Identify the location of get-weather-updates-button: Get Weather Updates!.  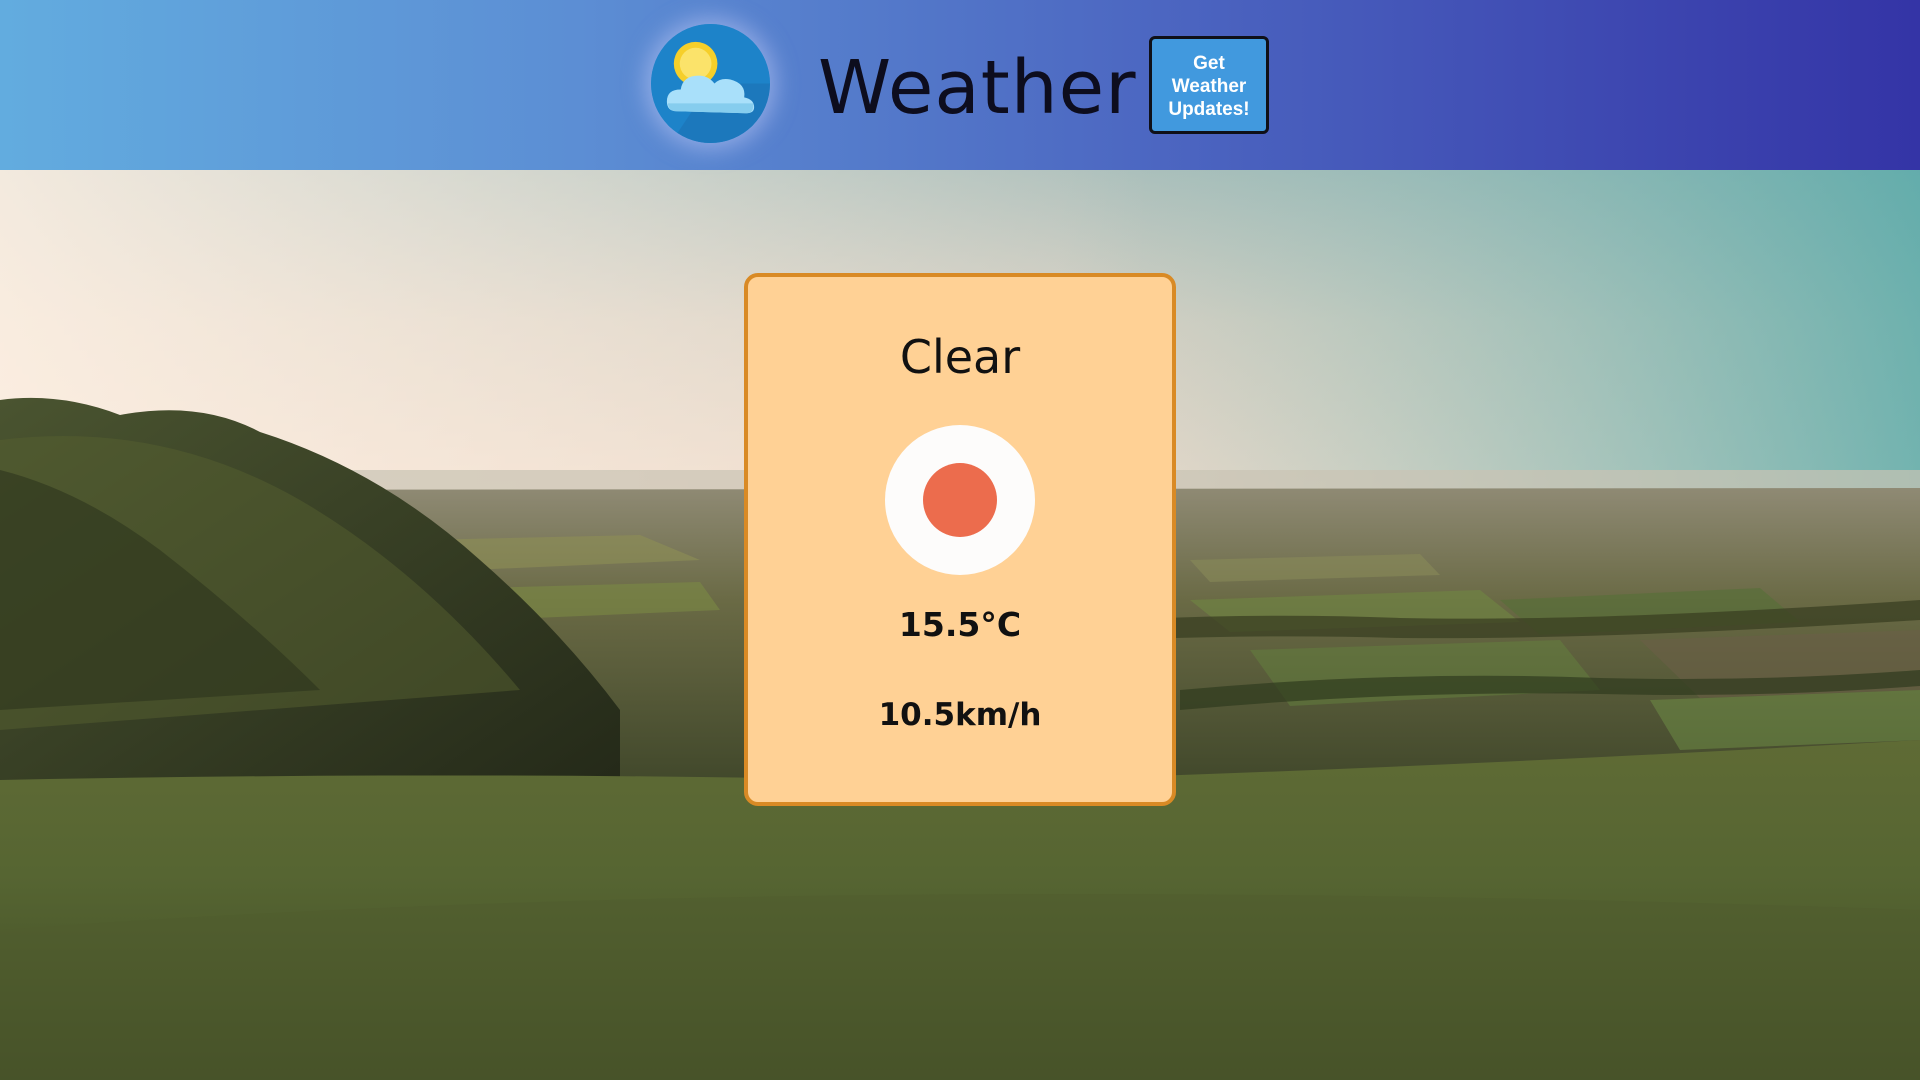
(1209, 85).